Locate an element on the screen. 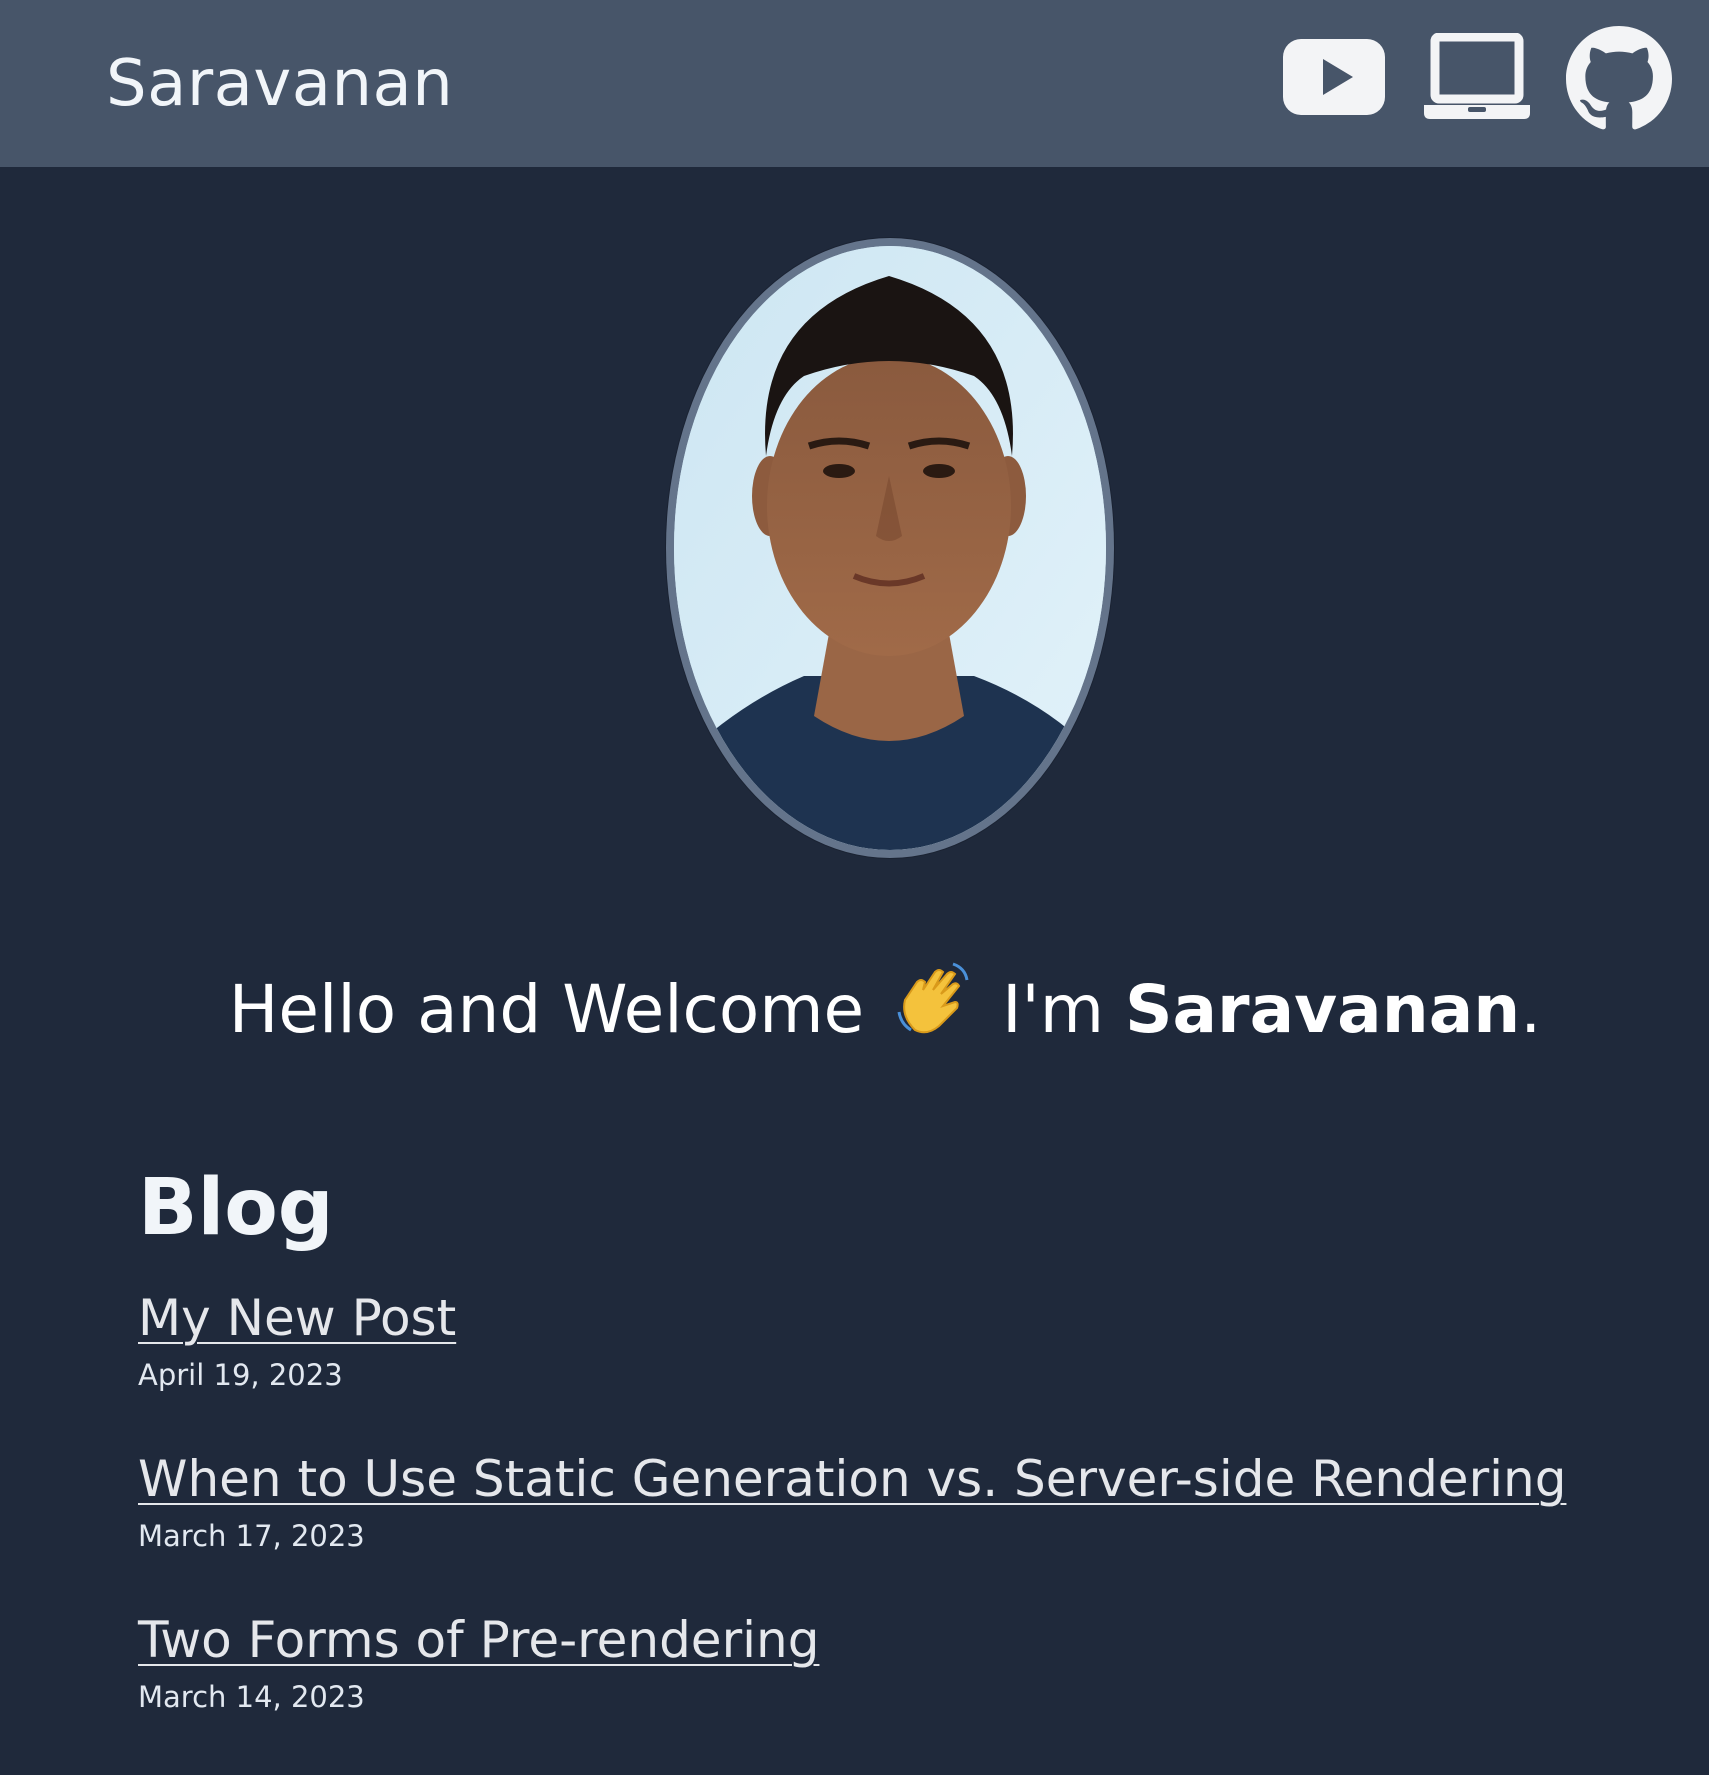 This screenshot has height=1775, width=1709. post-date: March 14, 2023 is located at coordinates (251, 1697).